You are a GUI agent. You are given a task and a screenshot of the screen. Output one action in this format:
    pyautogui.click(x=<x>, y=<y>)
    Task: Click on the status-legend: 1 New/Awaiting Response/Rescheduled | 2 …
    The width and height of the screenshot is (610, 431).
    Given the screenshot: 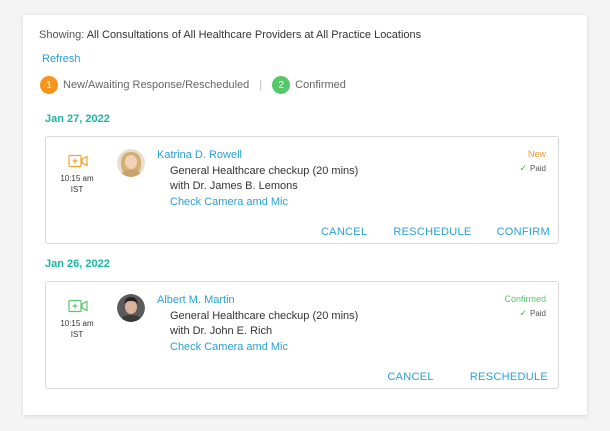 What is the action you would take?
    pyautogui.click(x=193, y=85)
    